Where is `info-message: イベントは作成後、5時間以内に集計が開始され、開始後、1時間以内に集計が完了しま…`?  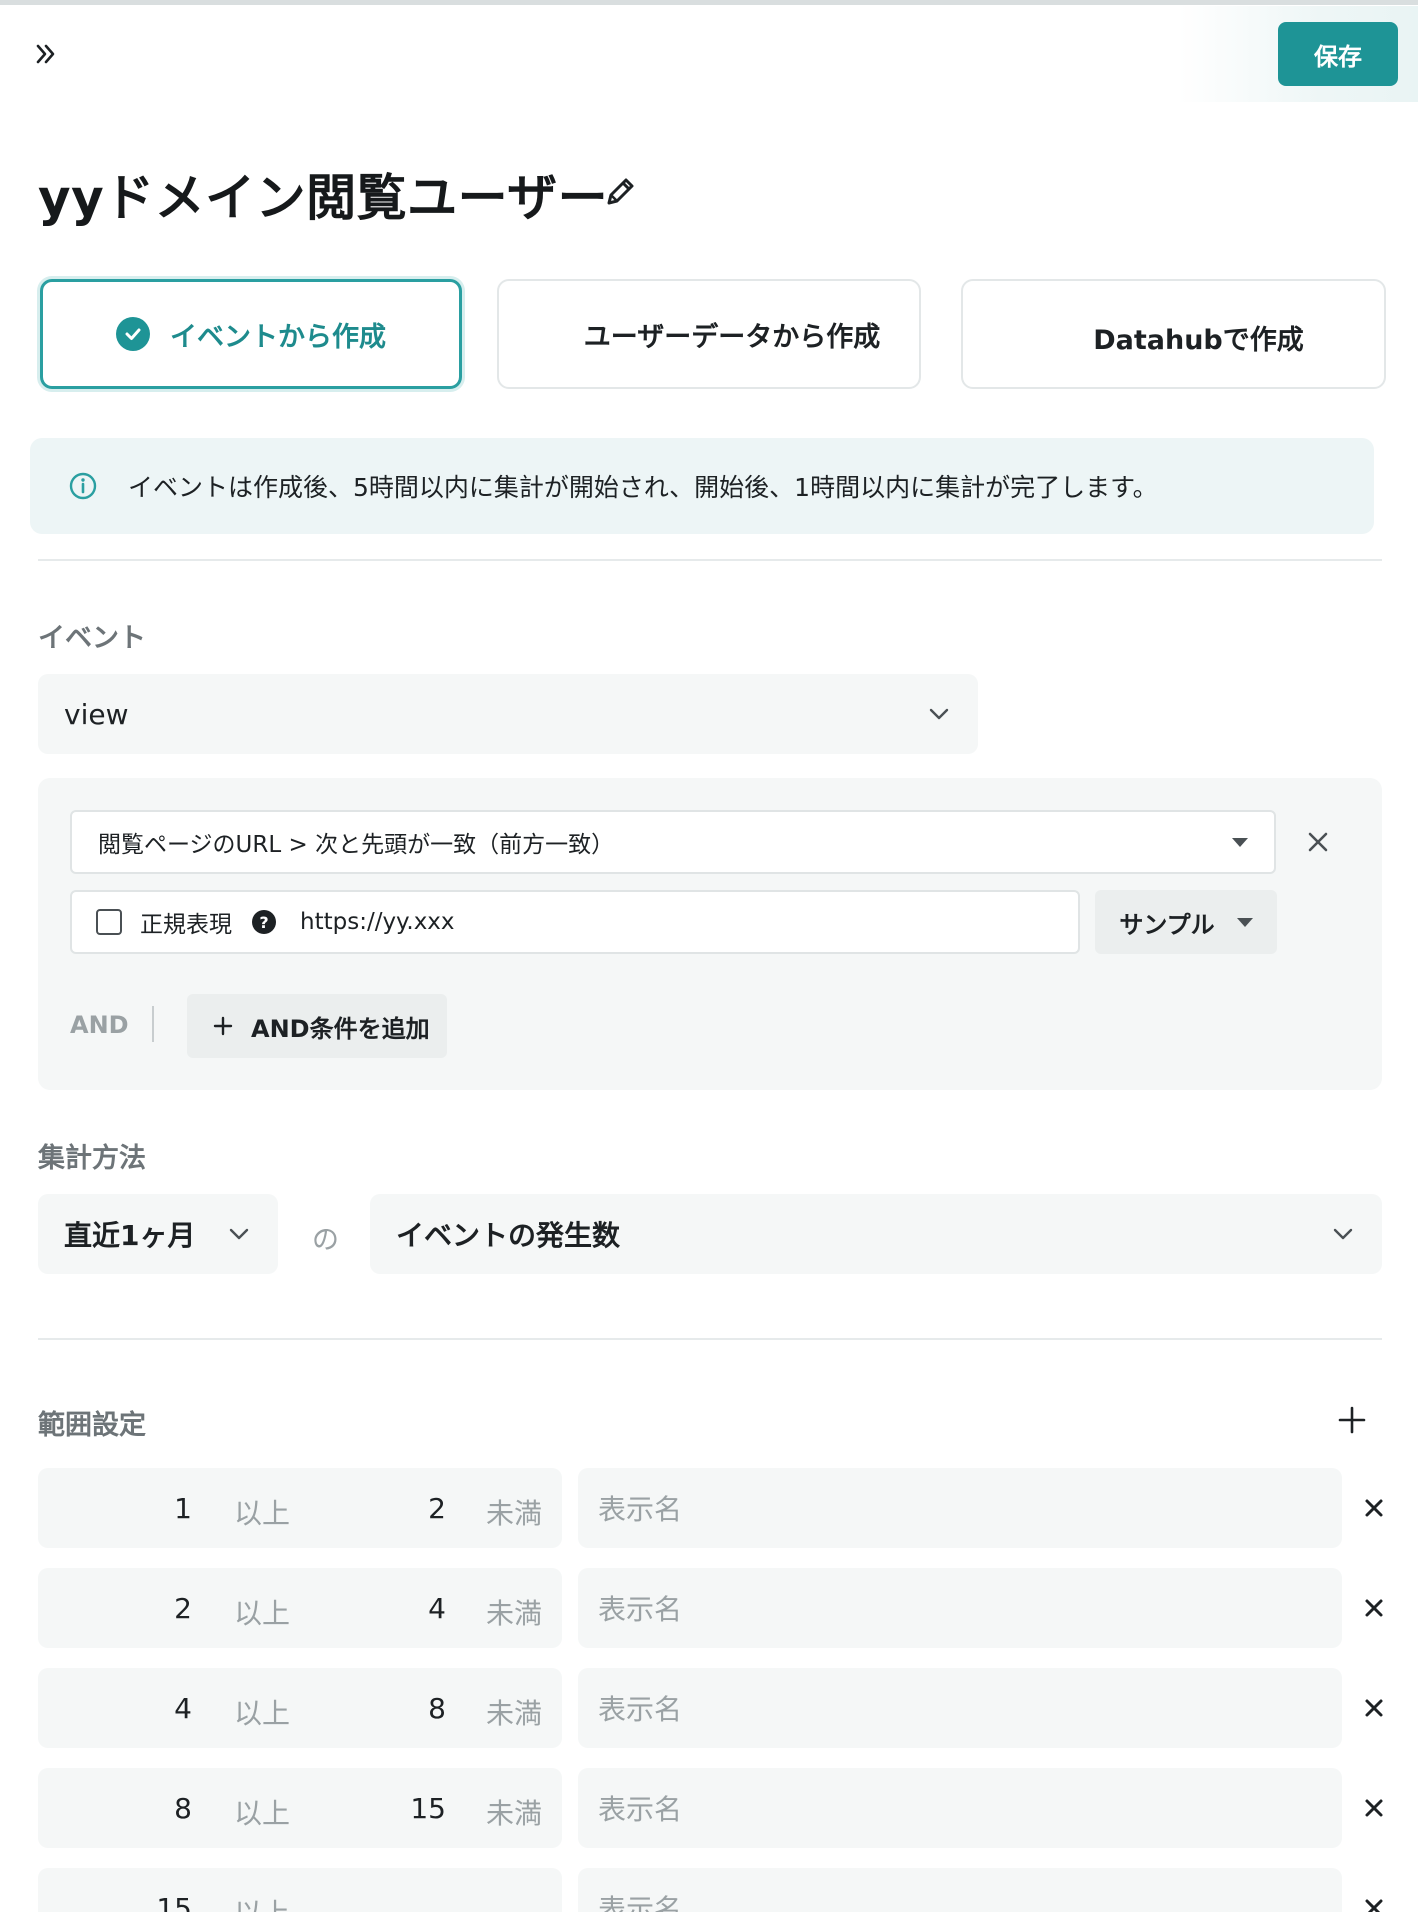 info-message: イベントは作成後、5時間以内に集計が開始され、開始後、1時間以内に集計が完了しま… is located at coordinates (643, 487).